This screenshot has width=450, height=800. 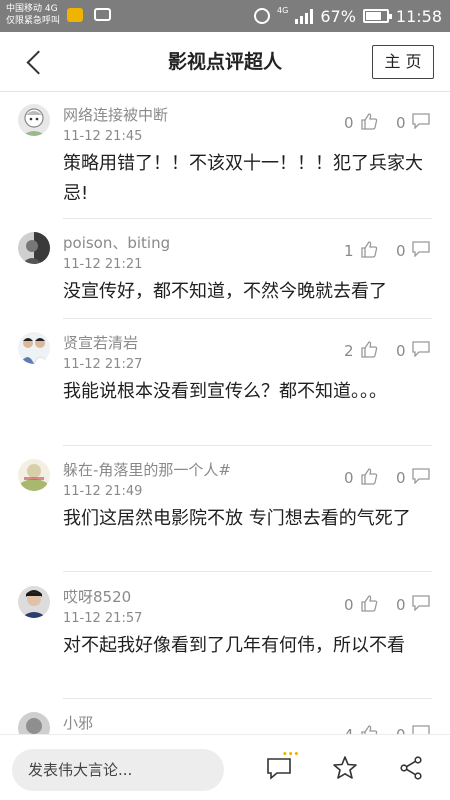 I want to click on message-icon, so click(x=102, y=14).